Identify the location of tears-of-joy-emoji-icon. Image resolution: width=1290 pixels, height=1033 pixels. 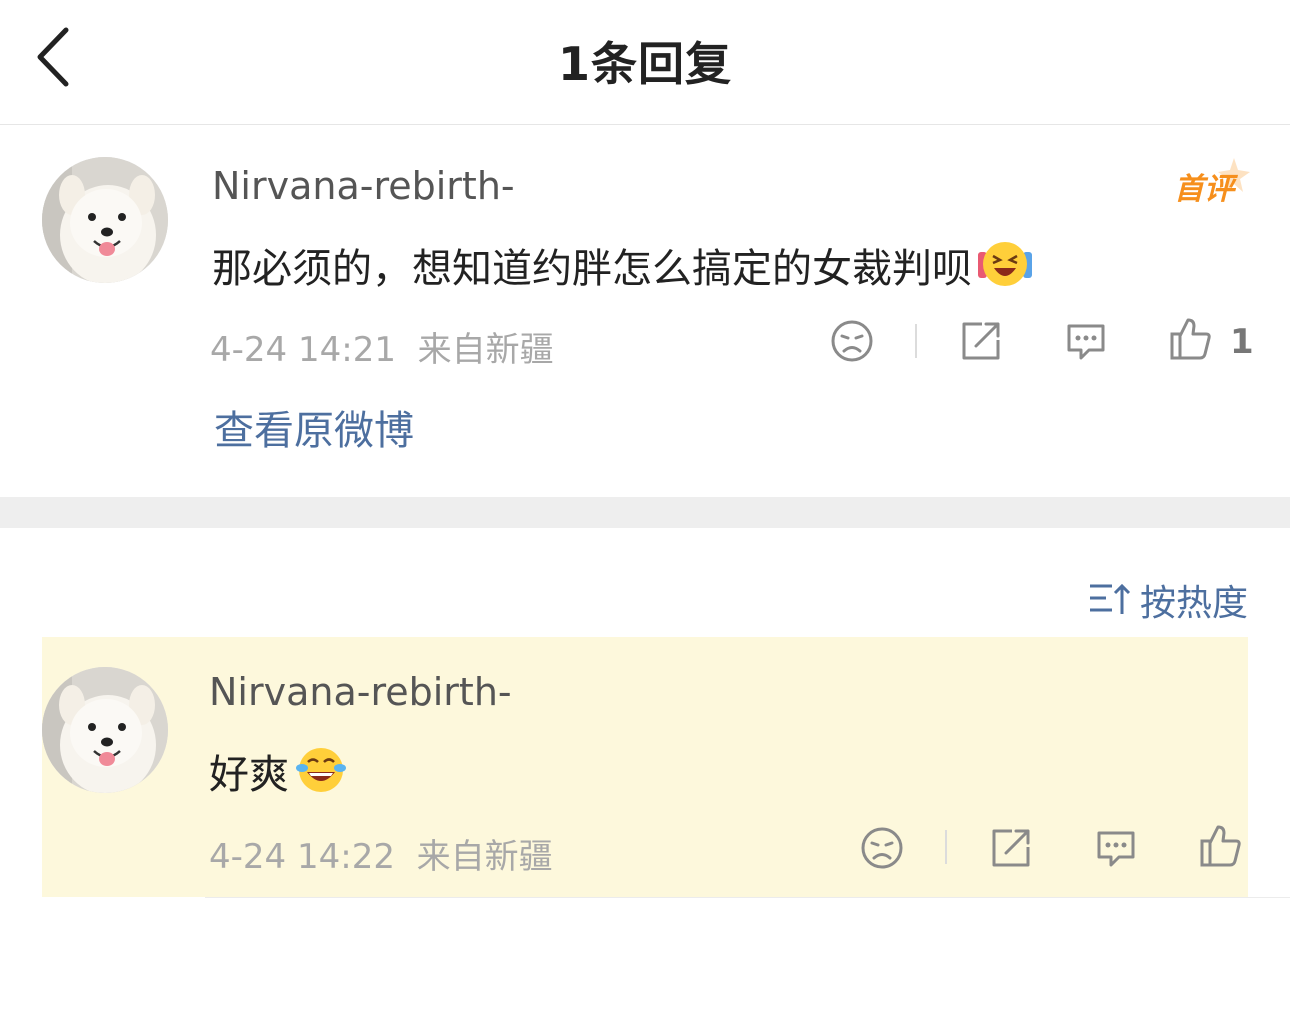
(321, 775).